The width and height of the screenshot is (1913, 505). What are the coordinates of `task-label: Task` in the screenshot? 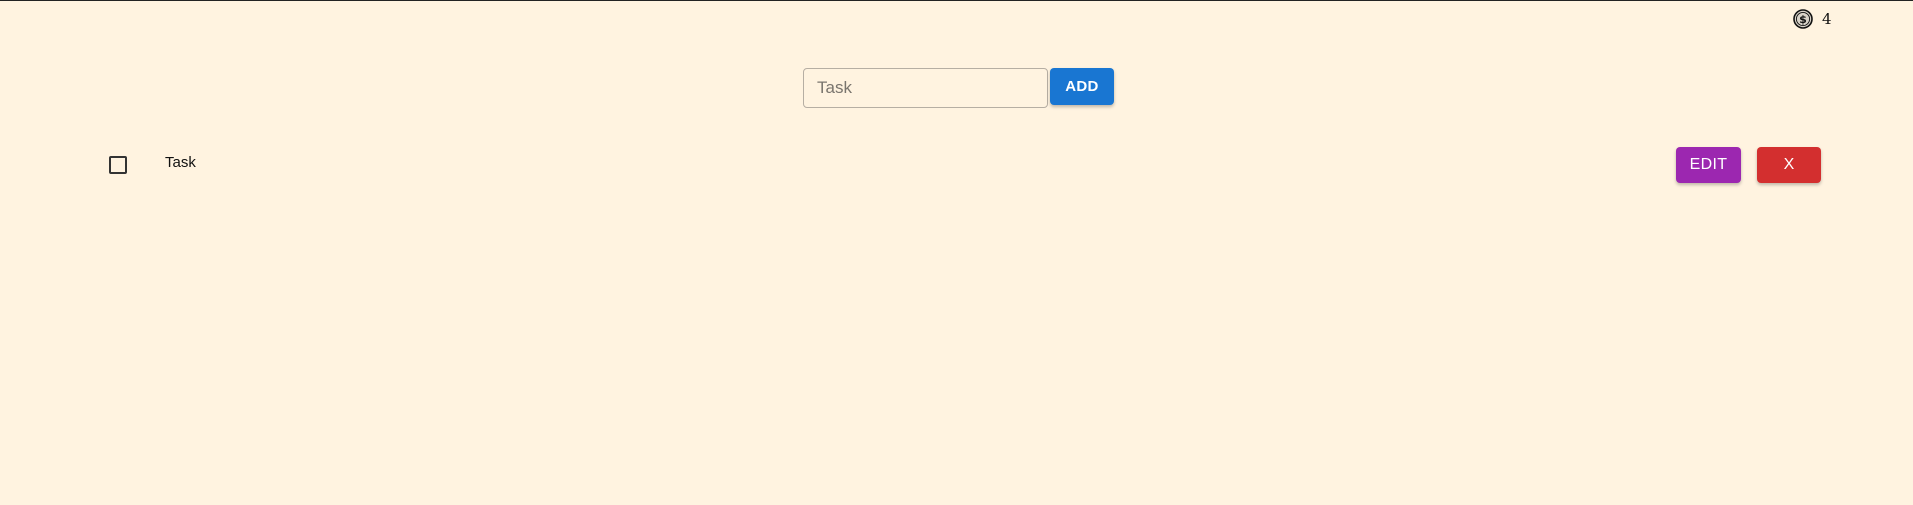 It's located at (180, 162).